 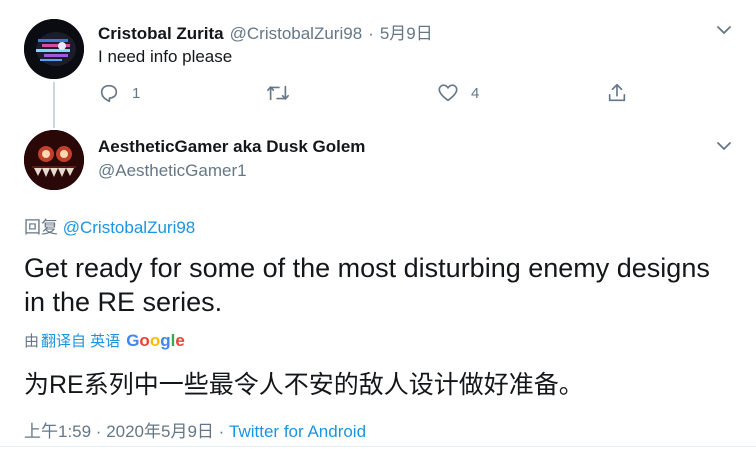 I want to click on bottom-divider, so click(x=378, y=446).